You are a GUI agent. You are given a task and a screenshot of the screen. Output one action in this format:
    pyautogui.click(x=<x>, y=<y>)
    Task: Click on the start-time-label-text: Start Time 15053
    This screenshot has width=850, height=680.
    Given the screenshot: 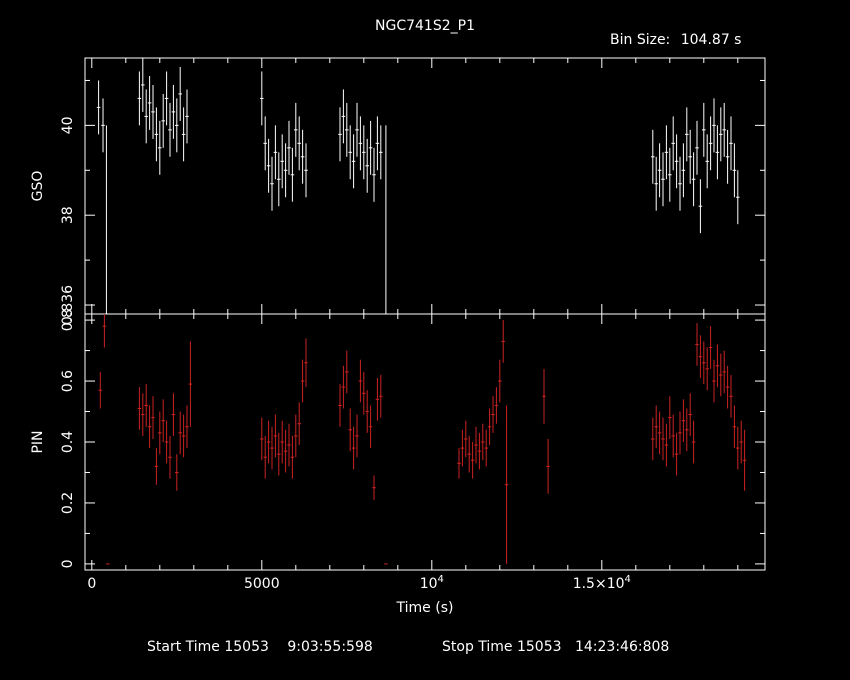 What is the action you would take?
    pyautogui.click(x=208, y=647)
    